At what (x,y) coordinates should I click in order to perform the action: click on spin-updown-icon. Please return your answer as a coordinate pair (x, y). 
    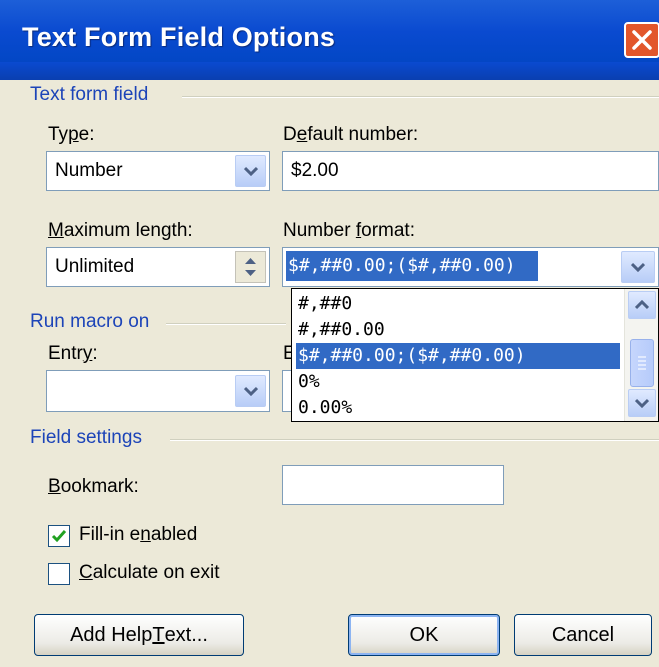
    Looking at the image, I should click on (250, 267).